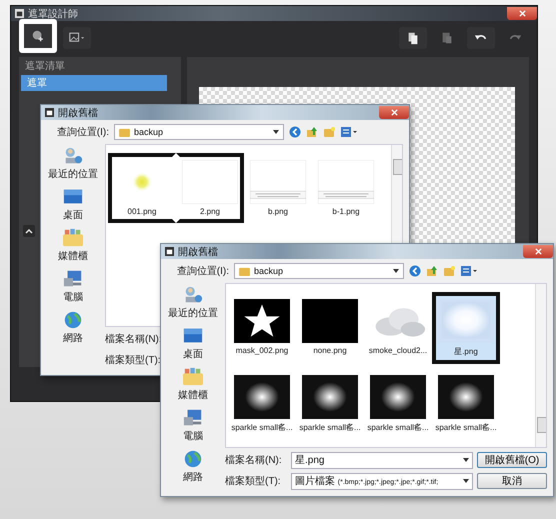 Image resolution: width=556 pixels, height=519 pixels. What do you see at coordinates (330, 321) in the screenshot?
I see `solid-thumbnail` at bounding box center [330, 321].